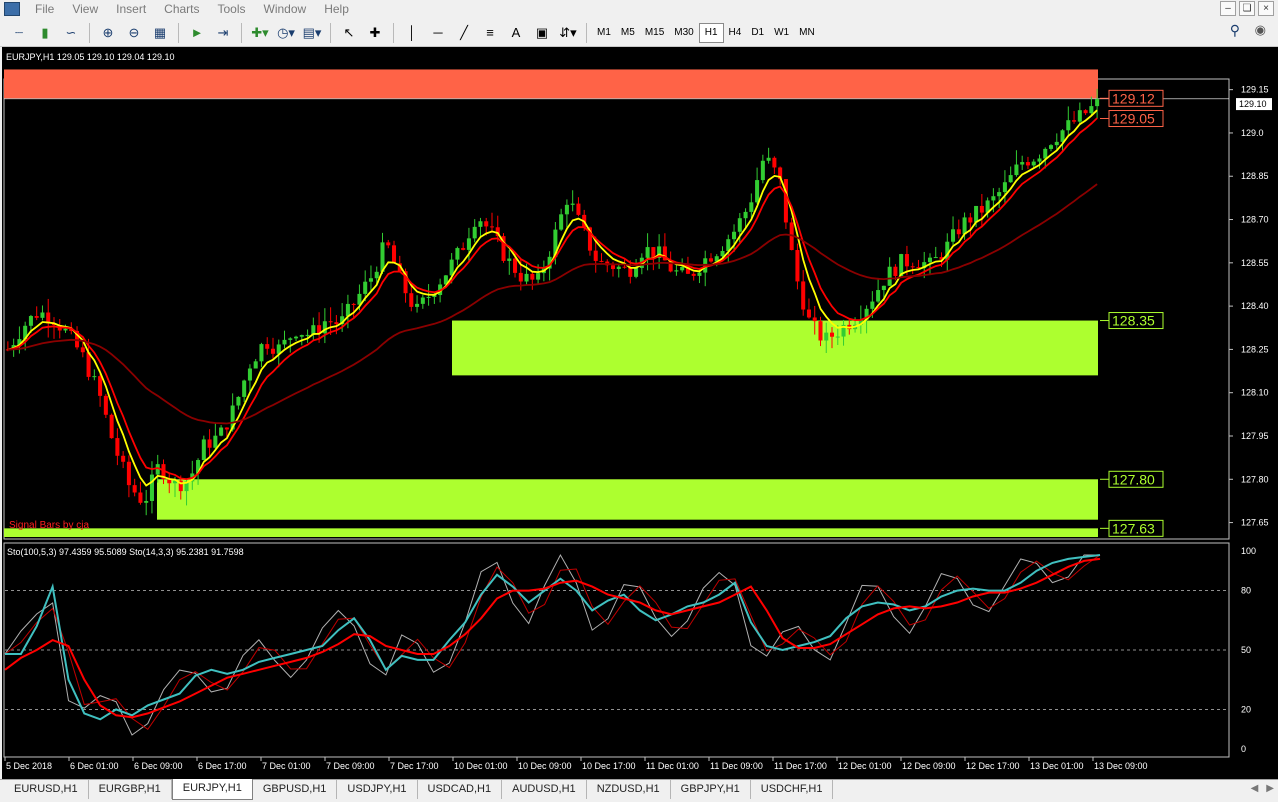 The width and height of the screenshot is (1278, 802). What do you see at coordinates (1243, 749) in the screenshot?
I see `indicator-tick-label: 0` at bounding box center [1243, 749].